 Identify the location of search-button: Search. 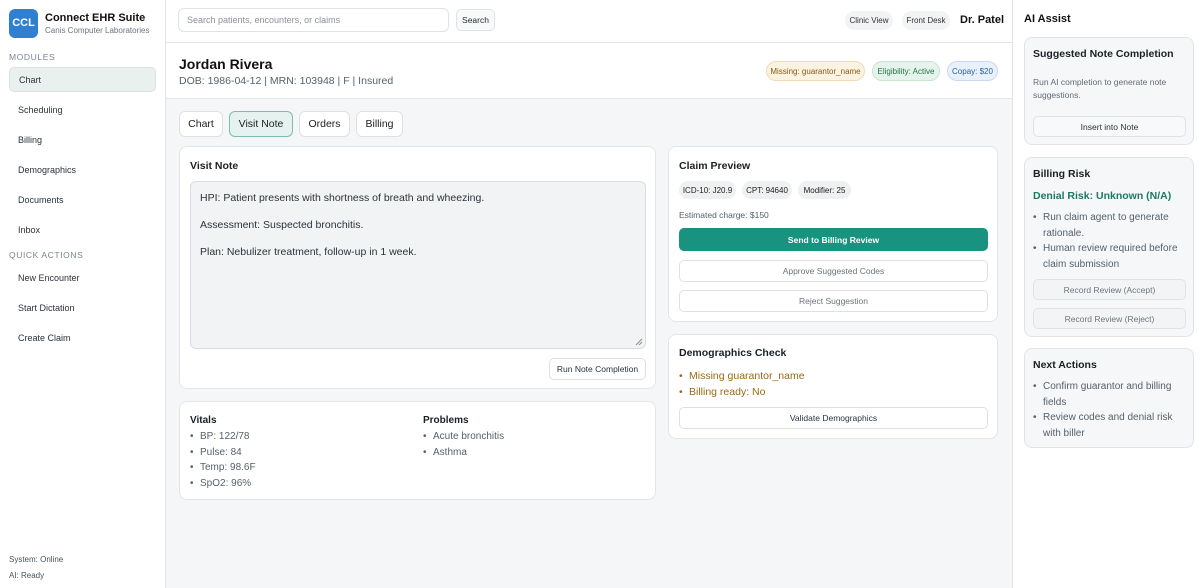
(475, 20).